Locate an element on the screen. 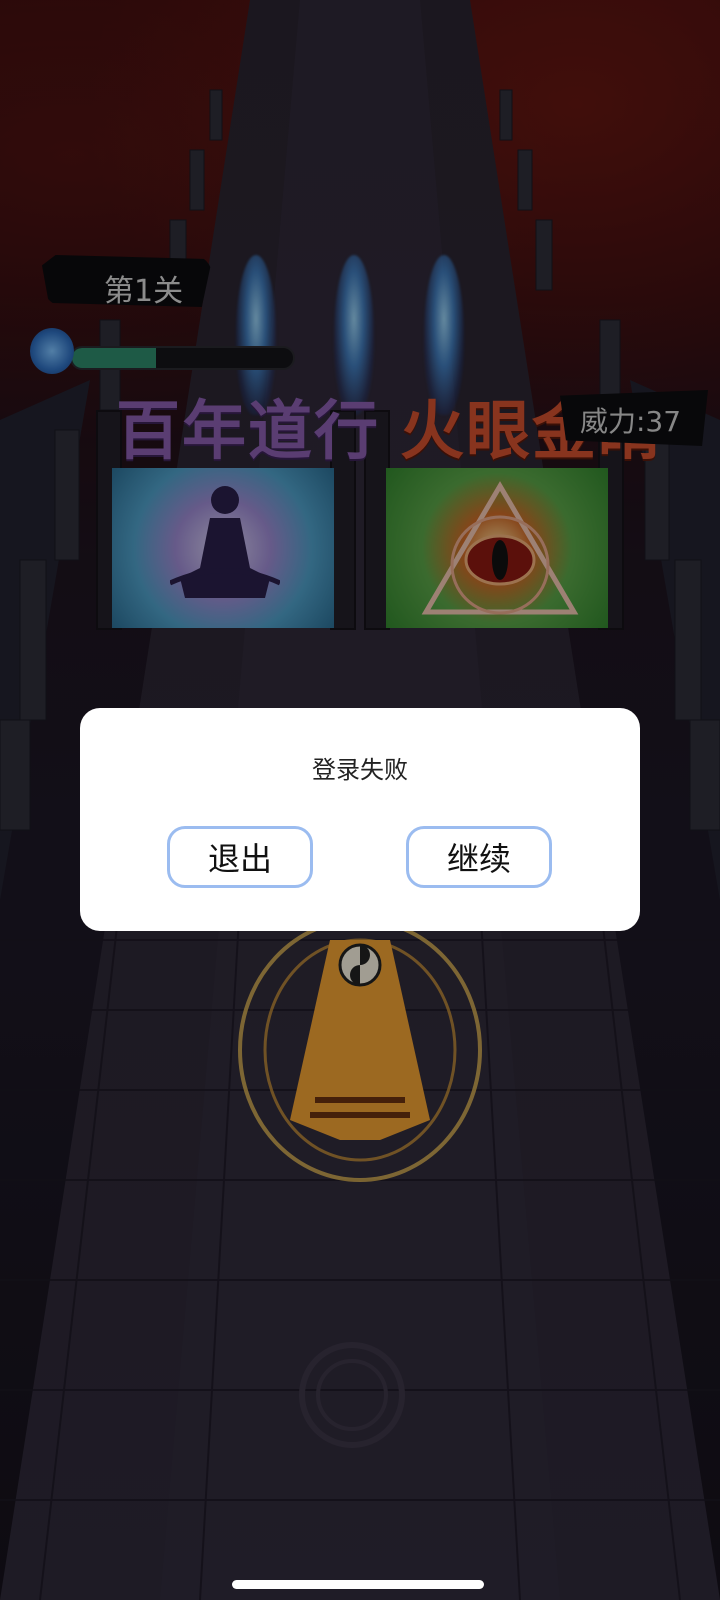 This screenshot has height=1600, width=720. continue-button: 继续 is located at coordinates (479, 857).